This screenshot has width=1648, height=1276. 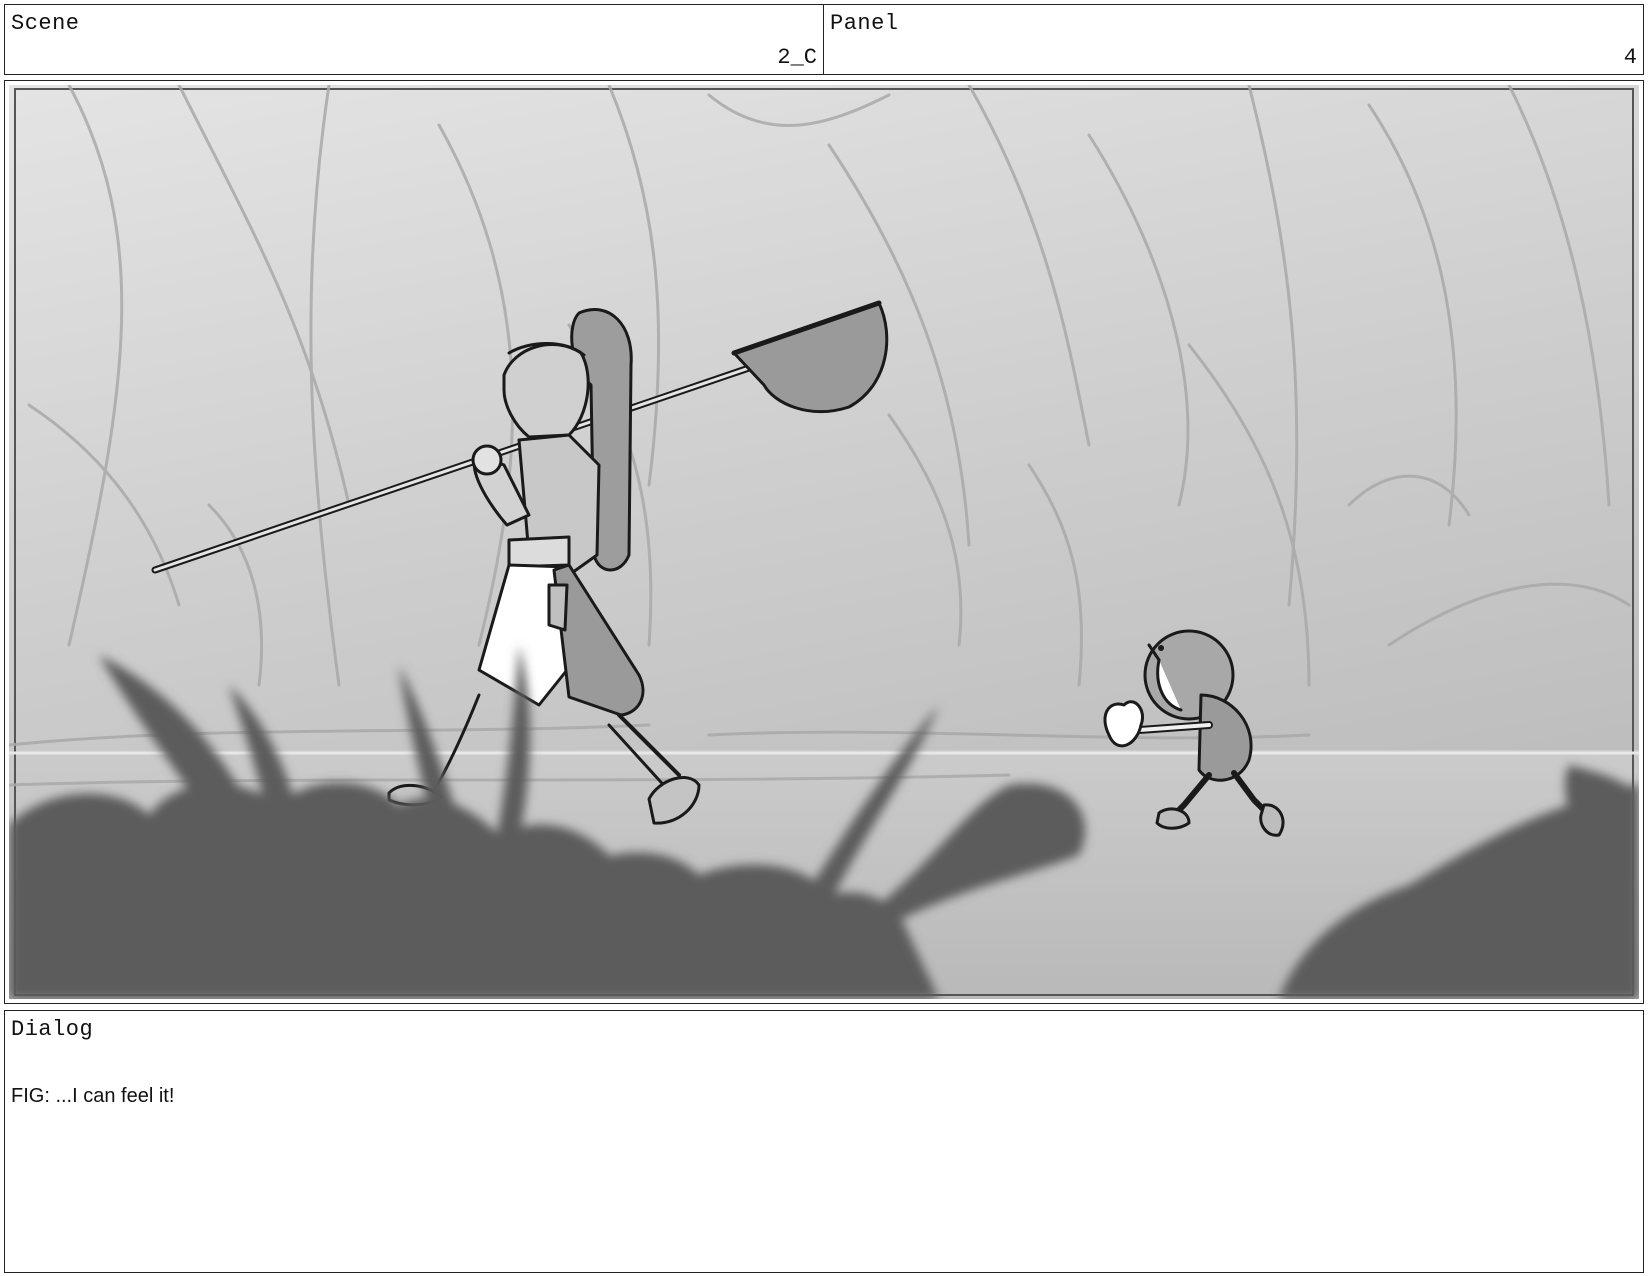 What do you see at coordinates (93, 1096) in the screenshot?
I see `dialog-line: FIG: ...I can feel it!` at bounding box center [93, 1096].